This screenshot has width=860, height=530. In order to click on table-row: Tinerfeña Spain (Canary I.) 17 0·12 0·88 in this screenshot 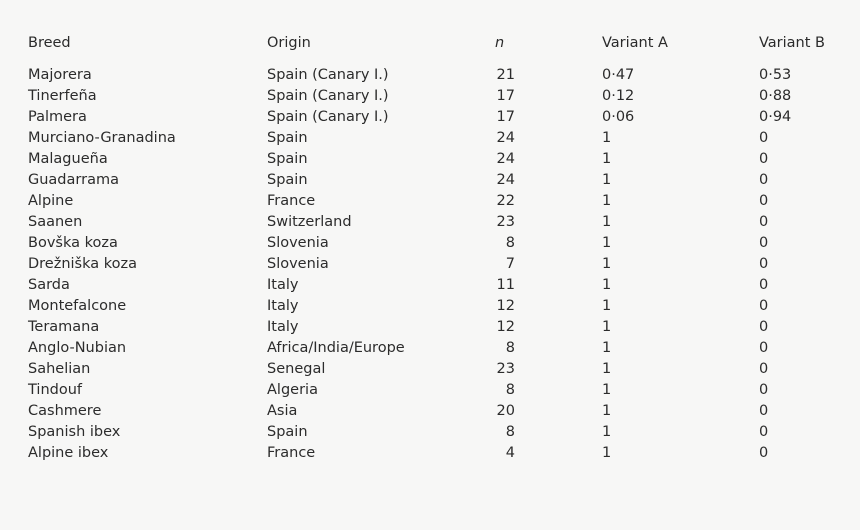, I will do `click(432, 99)`.